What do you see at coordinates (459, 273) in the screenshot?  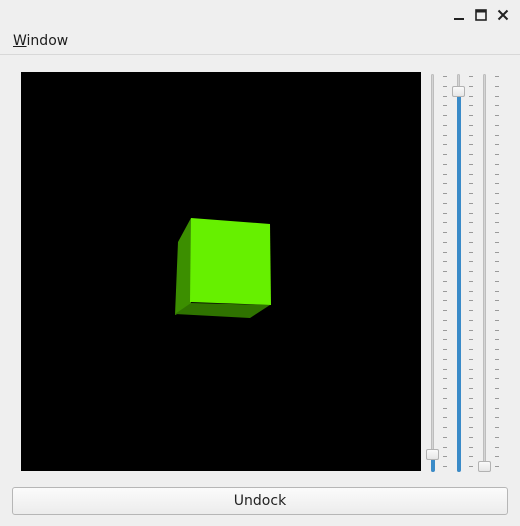 I see `slider-y-rotation` at bounding box center [459, 273].